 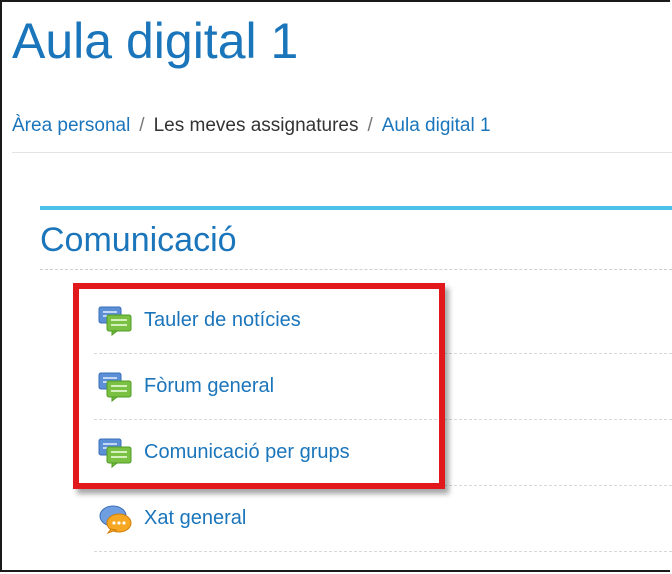 I want to click on activity-link-xat-general: Xat general, so click(x=170, y=519).